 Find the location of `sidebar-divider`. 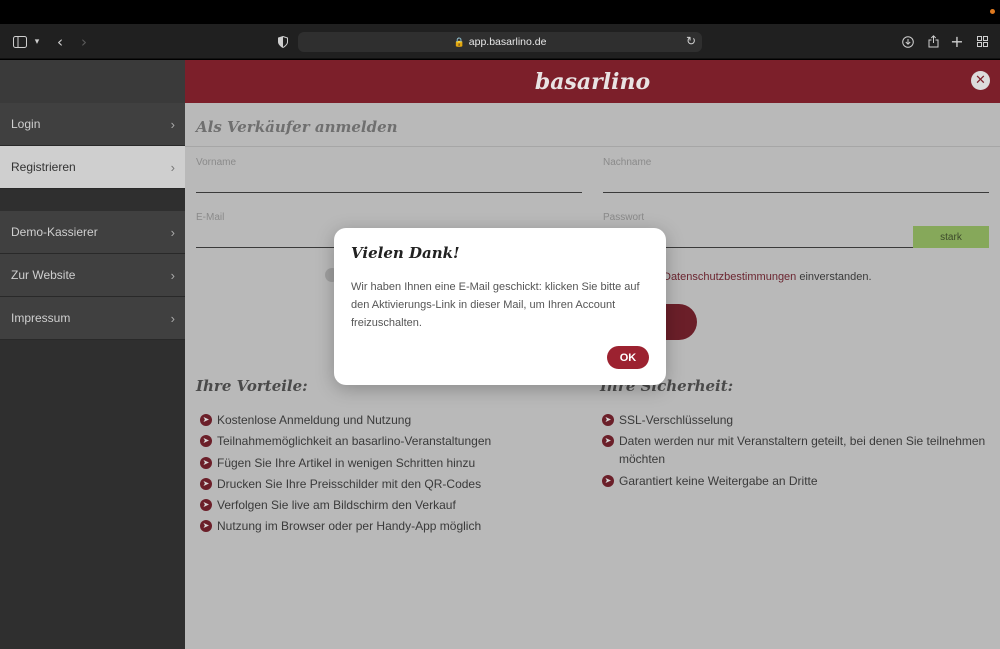

sidebar-divider is located at coordinates (92, 200).